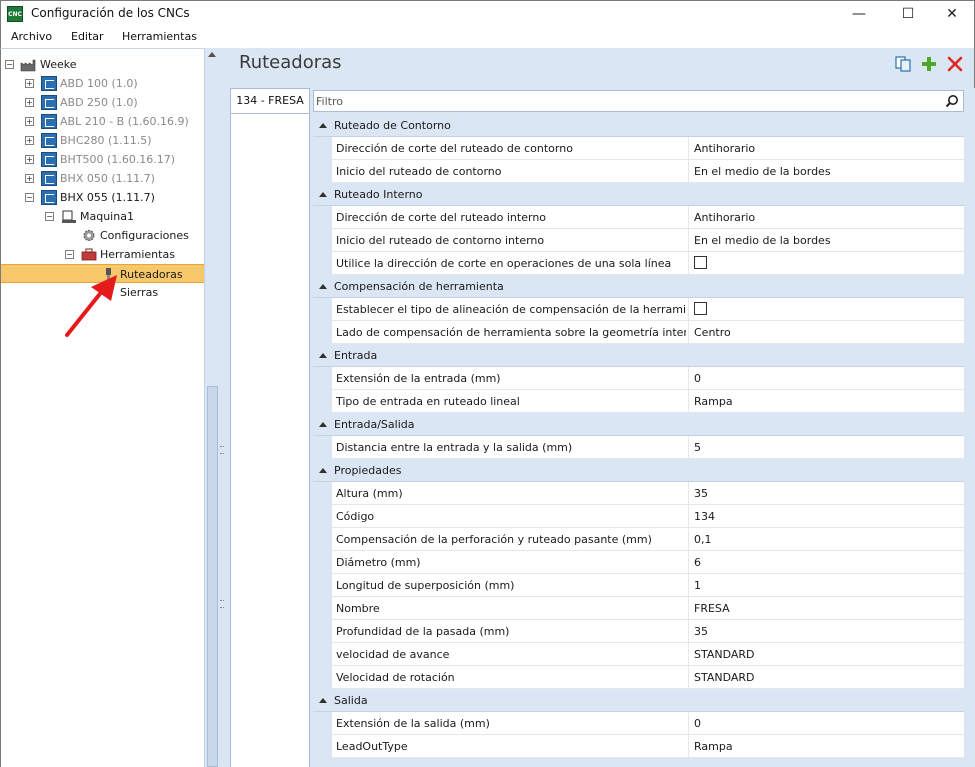 This screenshot has height=767, width=975. Describe the element at coordinates (103, 140) in the screenshot. I see `tree-node-machine: + BHC280 (1.11.5)` at that location.